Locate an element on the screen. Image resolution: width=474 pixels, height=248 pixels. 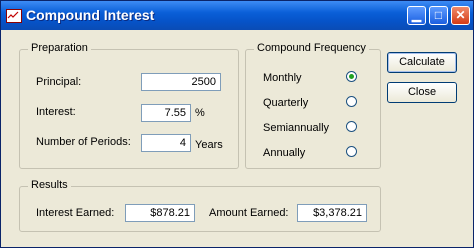
periods-label: Number of Periods: is located at coordinates (83, 142).